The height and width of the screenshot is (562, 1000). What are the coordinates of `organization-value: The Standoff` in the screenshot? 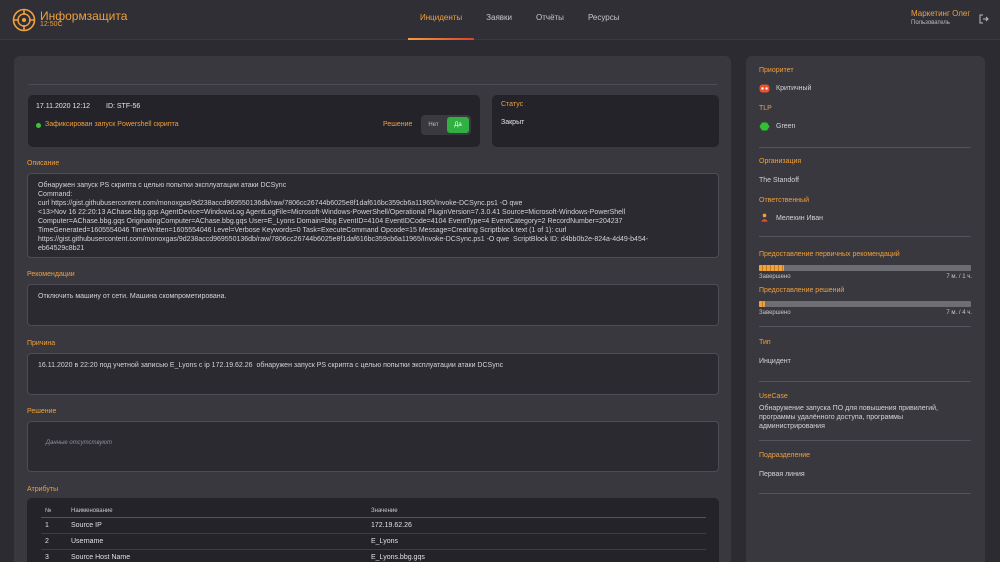 It's located at (779, 180).